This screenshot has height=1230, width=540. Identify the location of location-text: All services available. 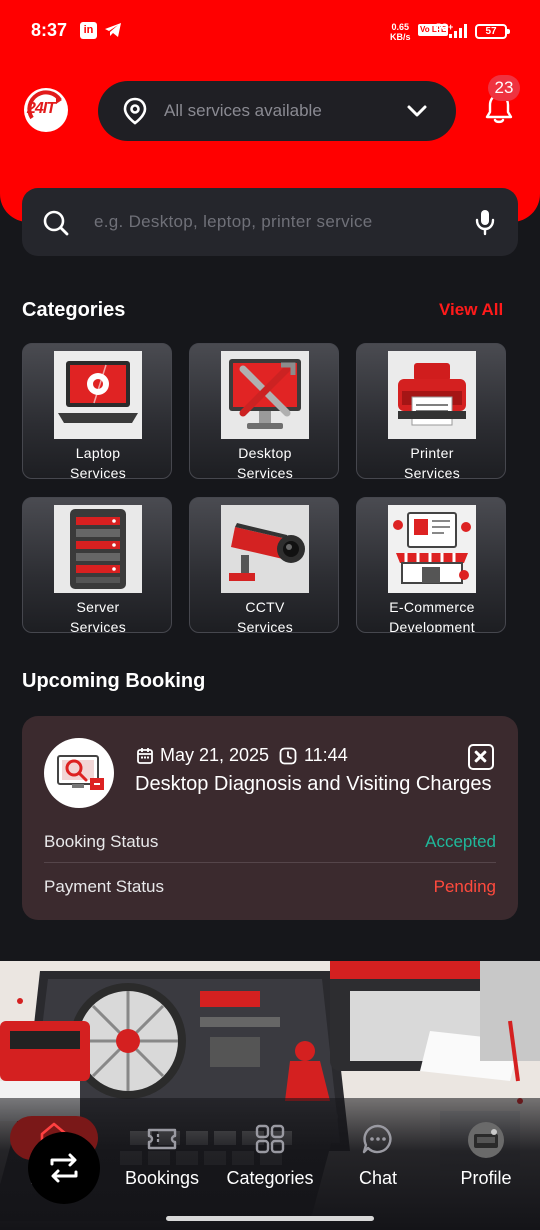
(243, 110).